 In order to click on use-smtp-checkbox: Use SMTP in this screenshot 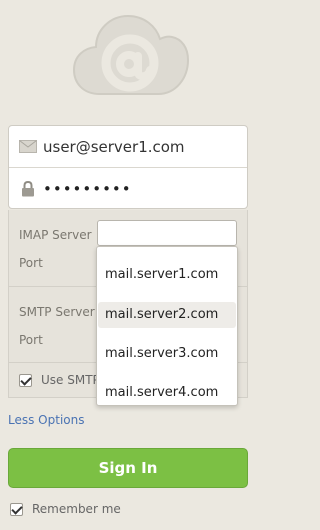, I will do `click(59, 380)`.